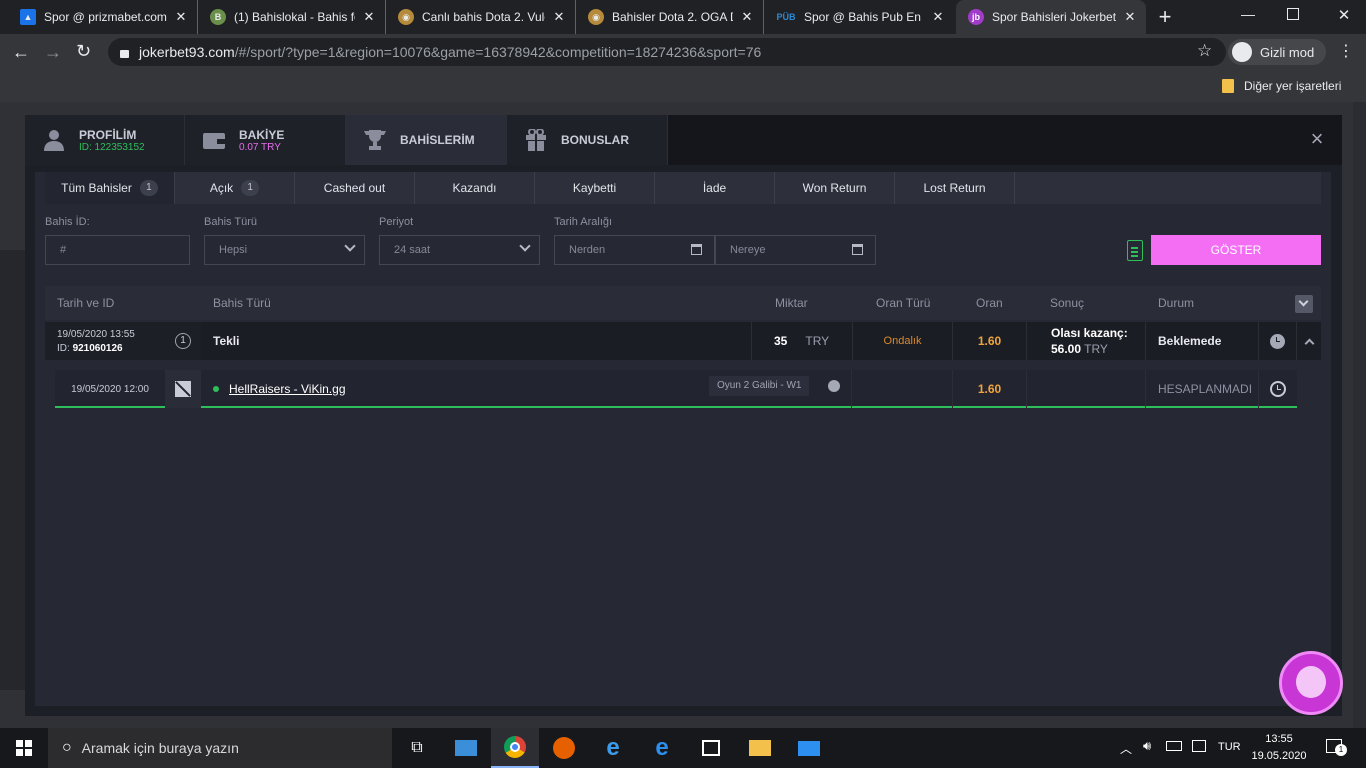  I want to click on subtab-cashed-out: Cashed out, so click(355, 188).